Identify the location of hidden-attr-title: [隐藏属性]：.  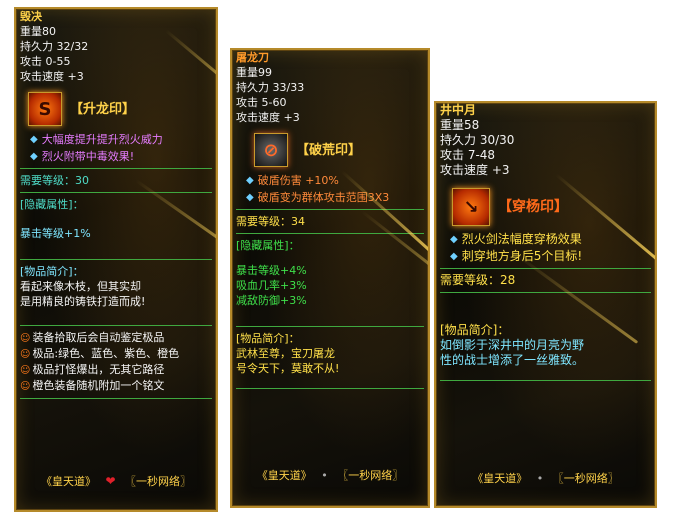
(52, 204).